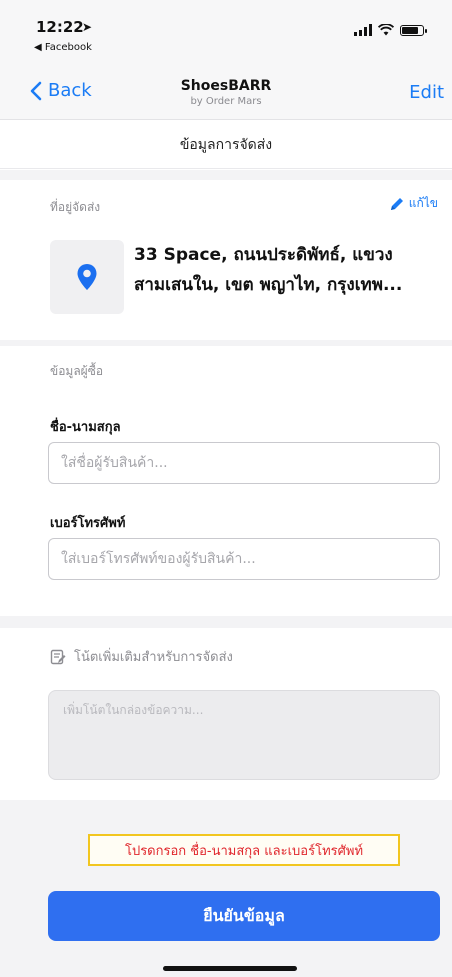  Describe the element at coordinates (386, 30) in the screenshot. I see `wifi-icon` at that location.